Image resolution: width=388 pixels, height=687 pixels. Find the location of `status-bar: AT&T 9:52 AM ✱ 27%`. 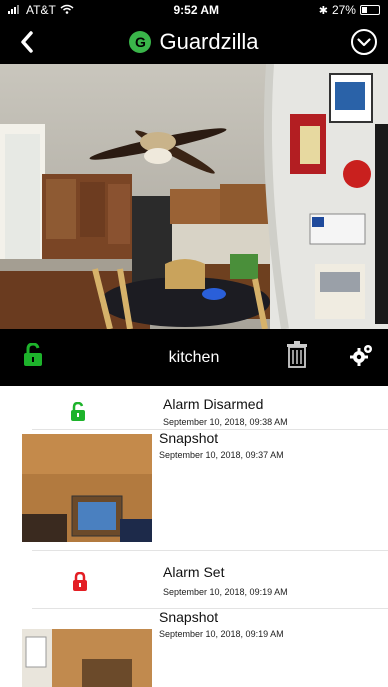

status-bar: AT&T 9:52 AM ✱ 27% is located at coordinates (194, 10).